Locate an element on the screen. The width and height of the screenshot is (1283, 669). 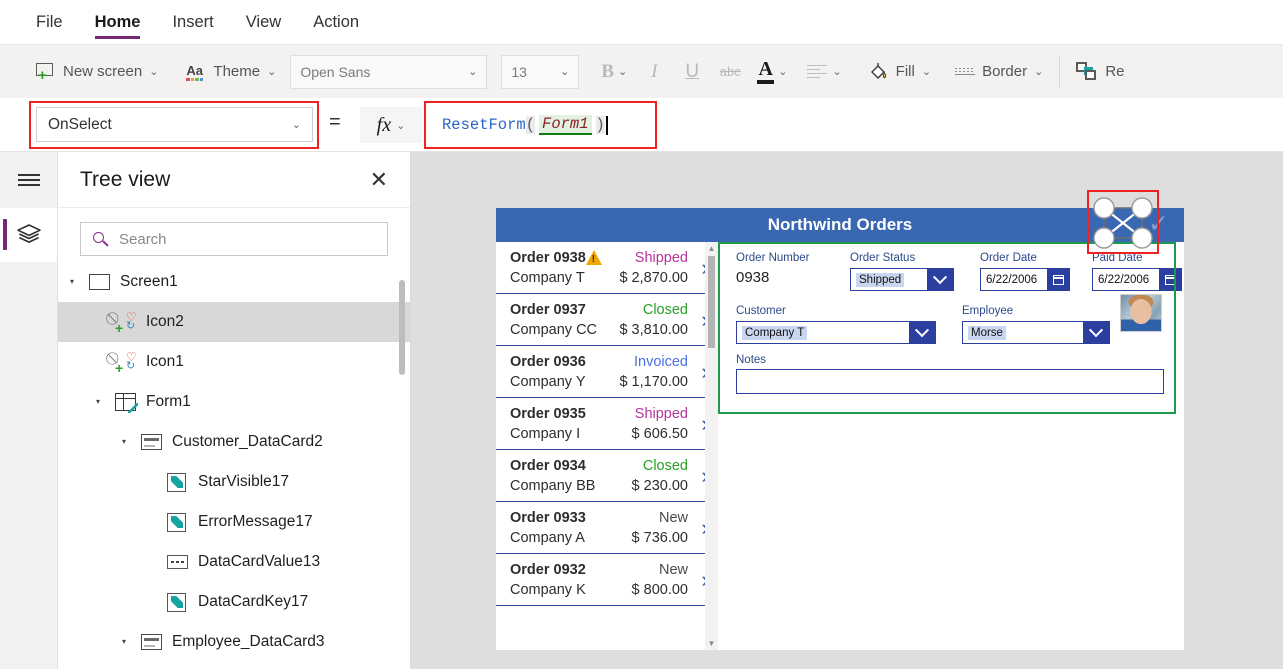
search-input is located at coordinates (247, 239).